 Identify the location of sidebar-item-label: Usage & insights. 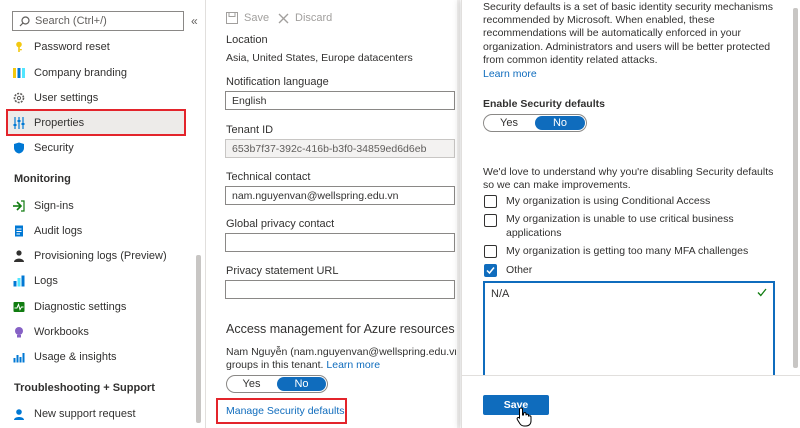
(75, 357).